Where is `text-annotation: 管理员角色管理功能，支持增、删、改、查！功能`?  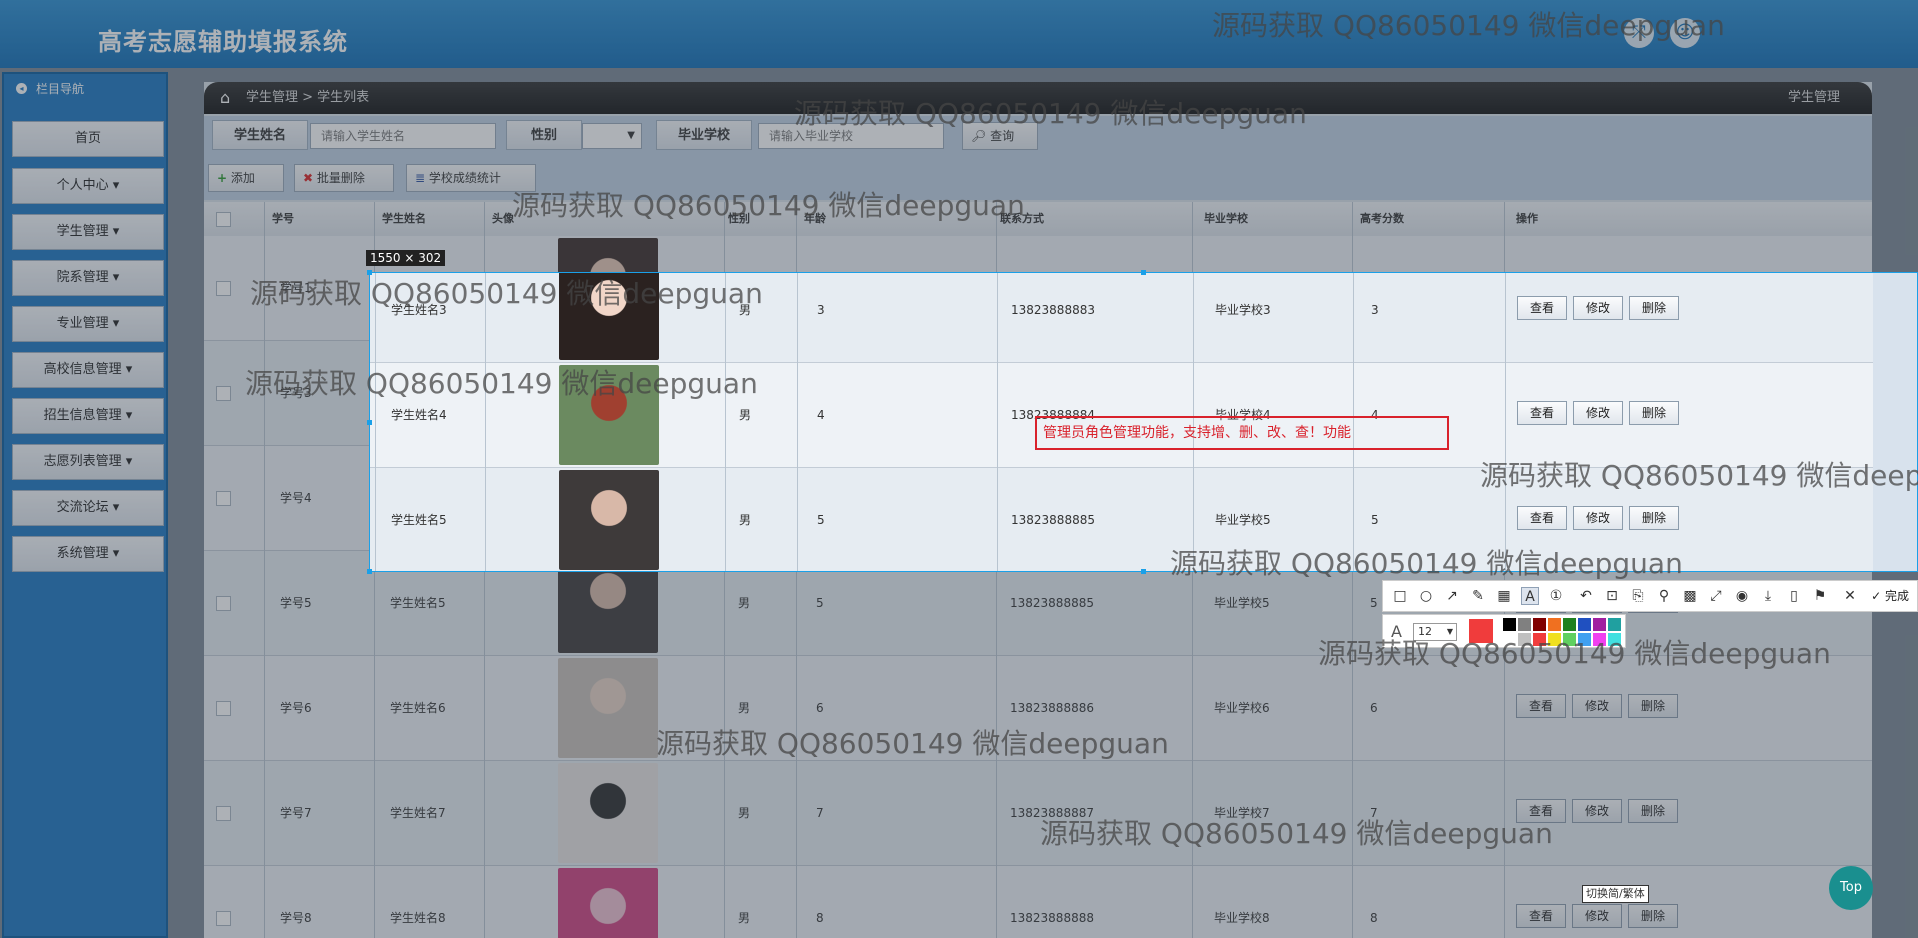
text-annotation: 管理员角色管理功能，支持增、删、改、查！功能 is located at coordinates (1242, 433).